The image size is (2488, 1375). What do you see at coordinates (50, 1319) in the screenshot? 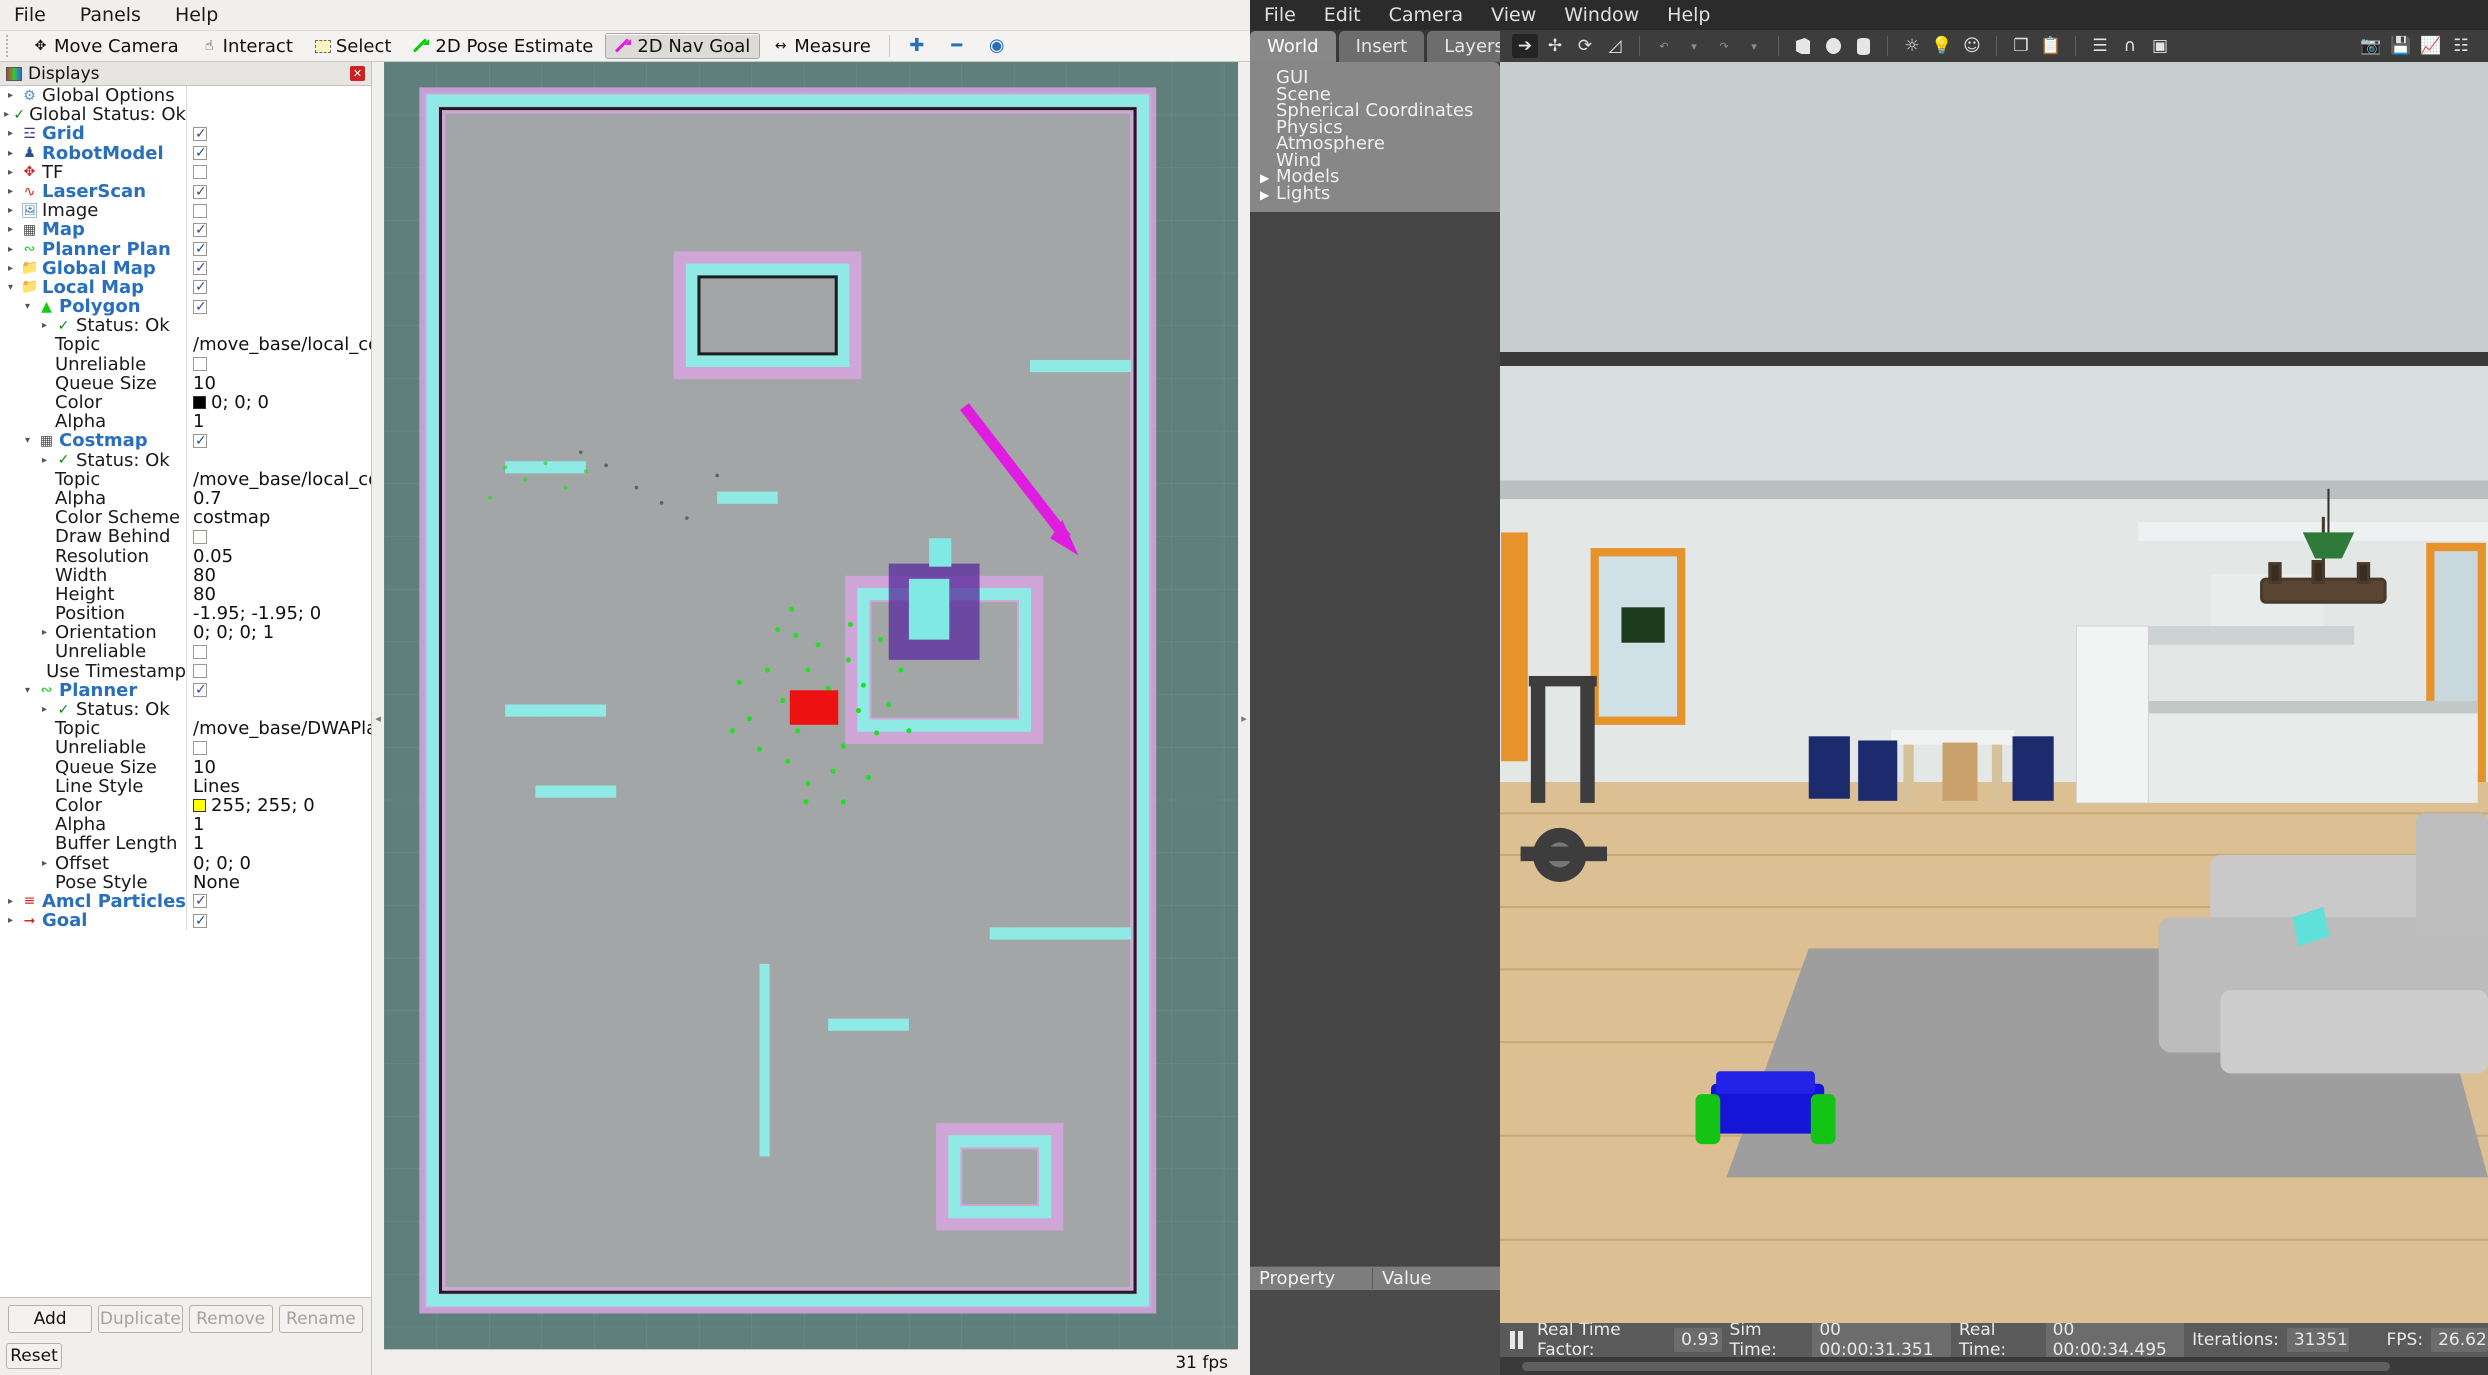
I see `add-button: Add` at bounding box center [50, 1319].